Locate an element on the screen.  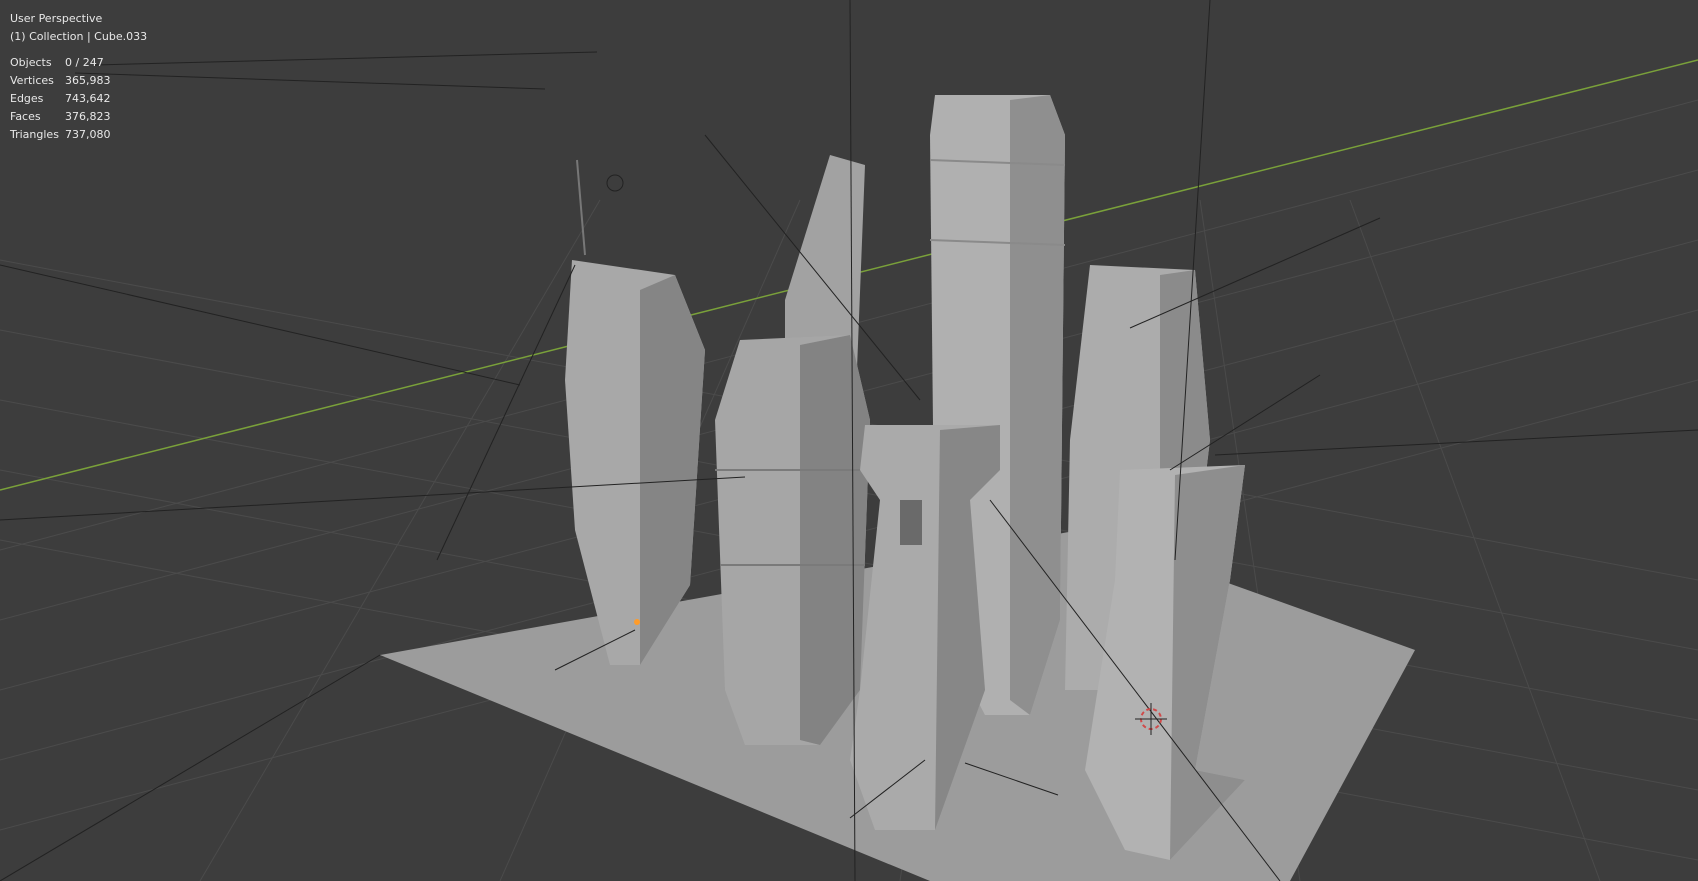
stat-value: 0 / 247 is located at coordinates (84, 62).